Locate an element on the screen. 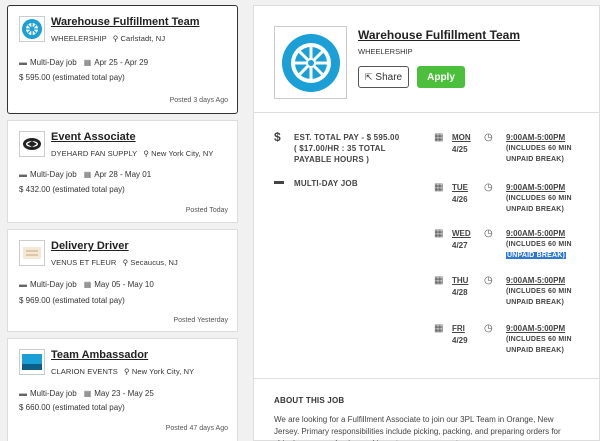 The width and height of the screenshot is (600, 441). detail-company: WHEELERSHIP is located at coordinates (385, 51).